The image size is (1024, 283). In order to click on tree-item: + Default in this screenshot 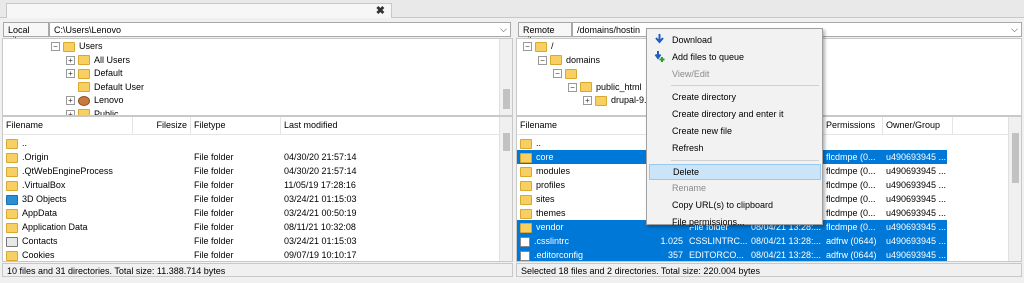, I will do `click(94, 73)`.